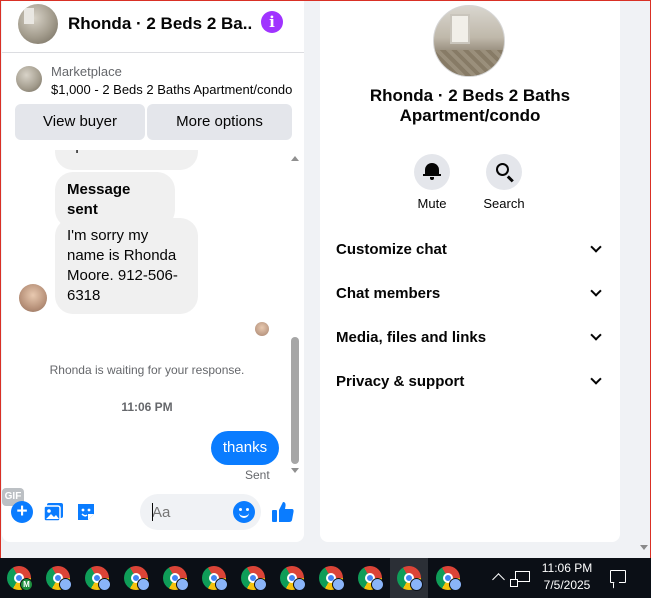 The image size is (651, 598). Describe the element at coordinates (86, 512) in the screenshot. I see `sticker-icon` at that location.